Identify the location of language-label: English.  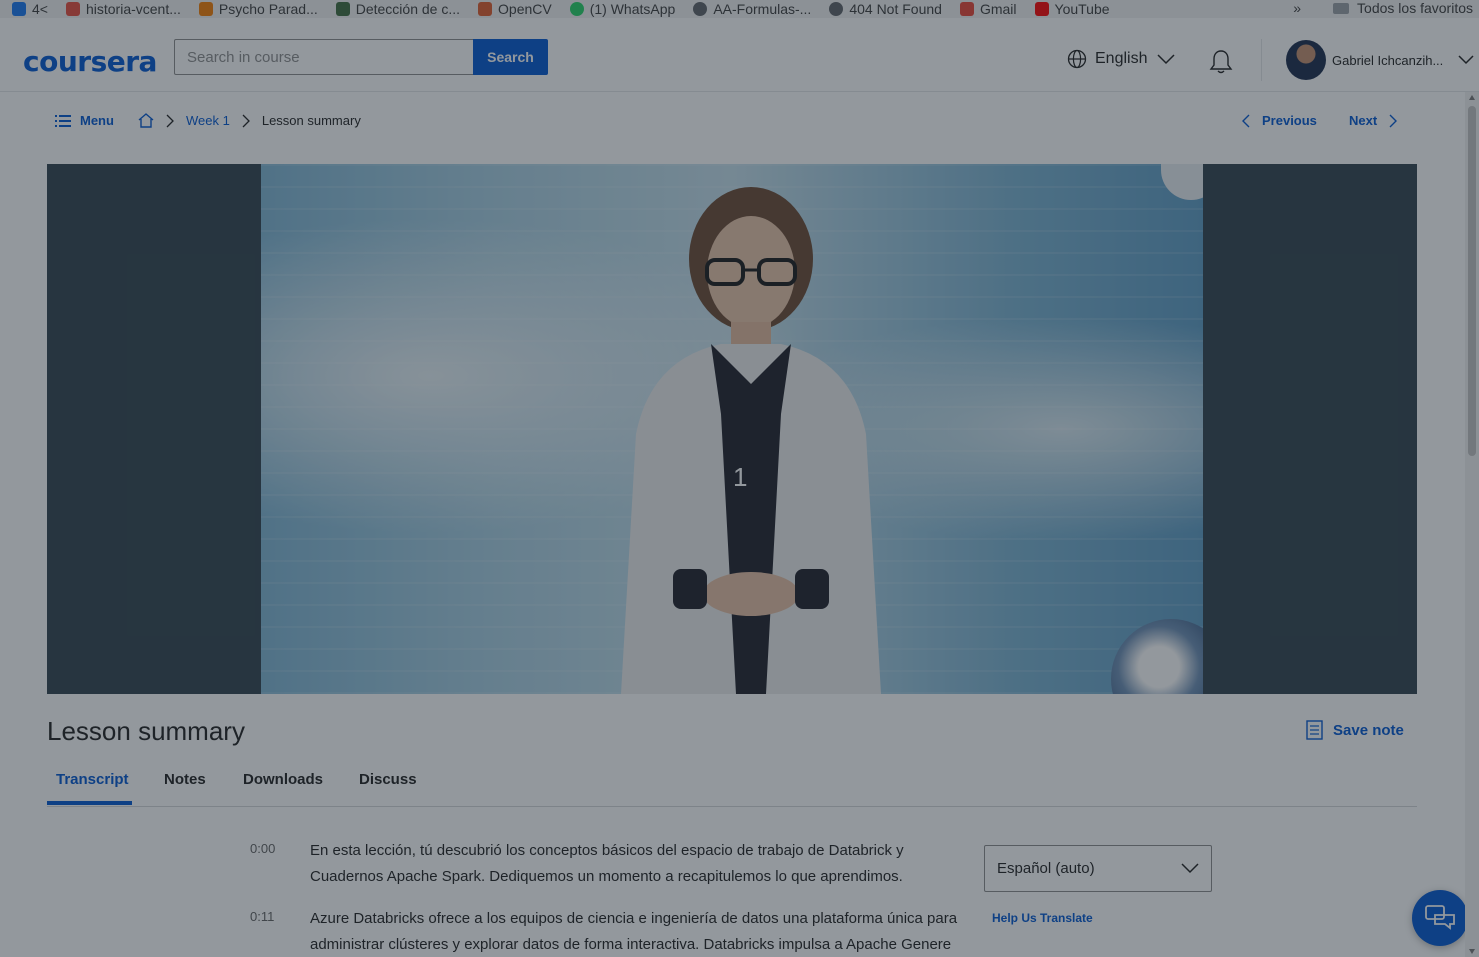
(1121, 58).